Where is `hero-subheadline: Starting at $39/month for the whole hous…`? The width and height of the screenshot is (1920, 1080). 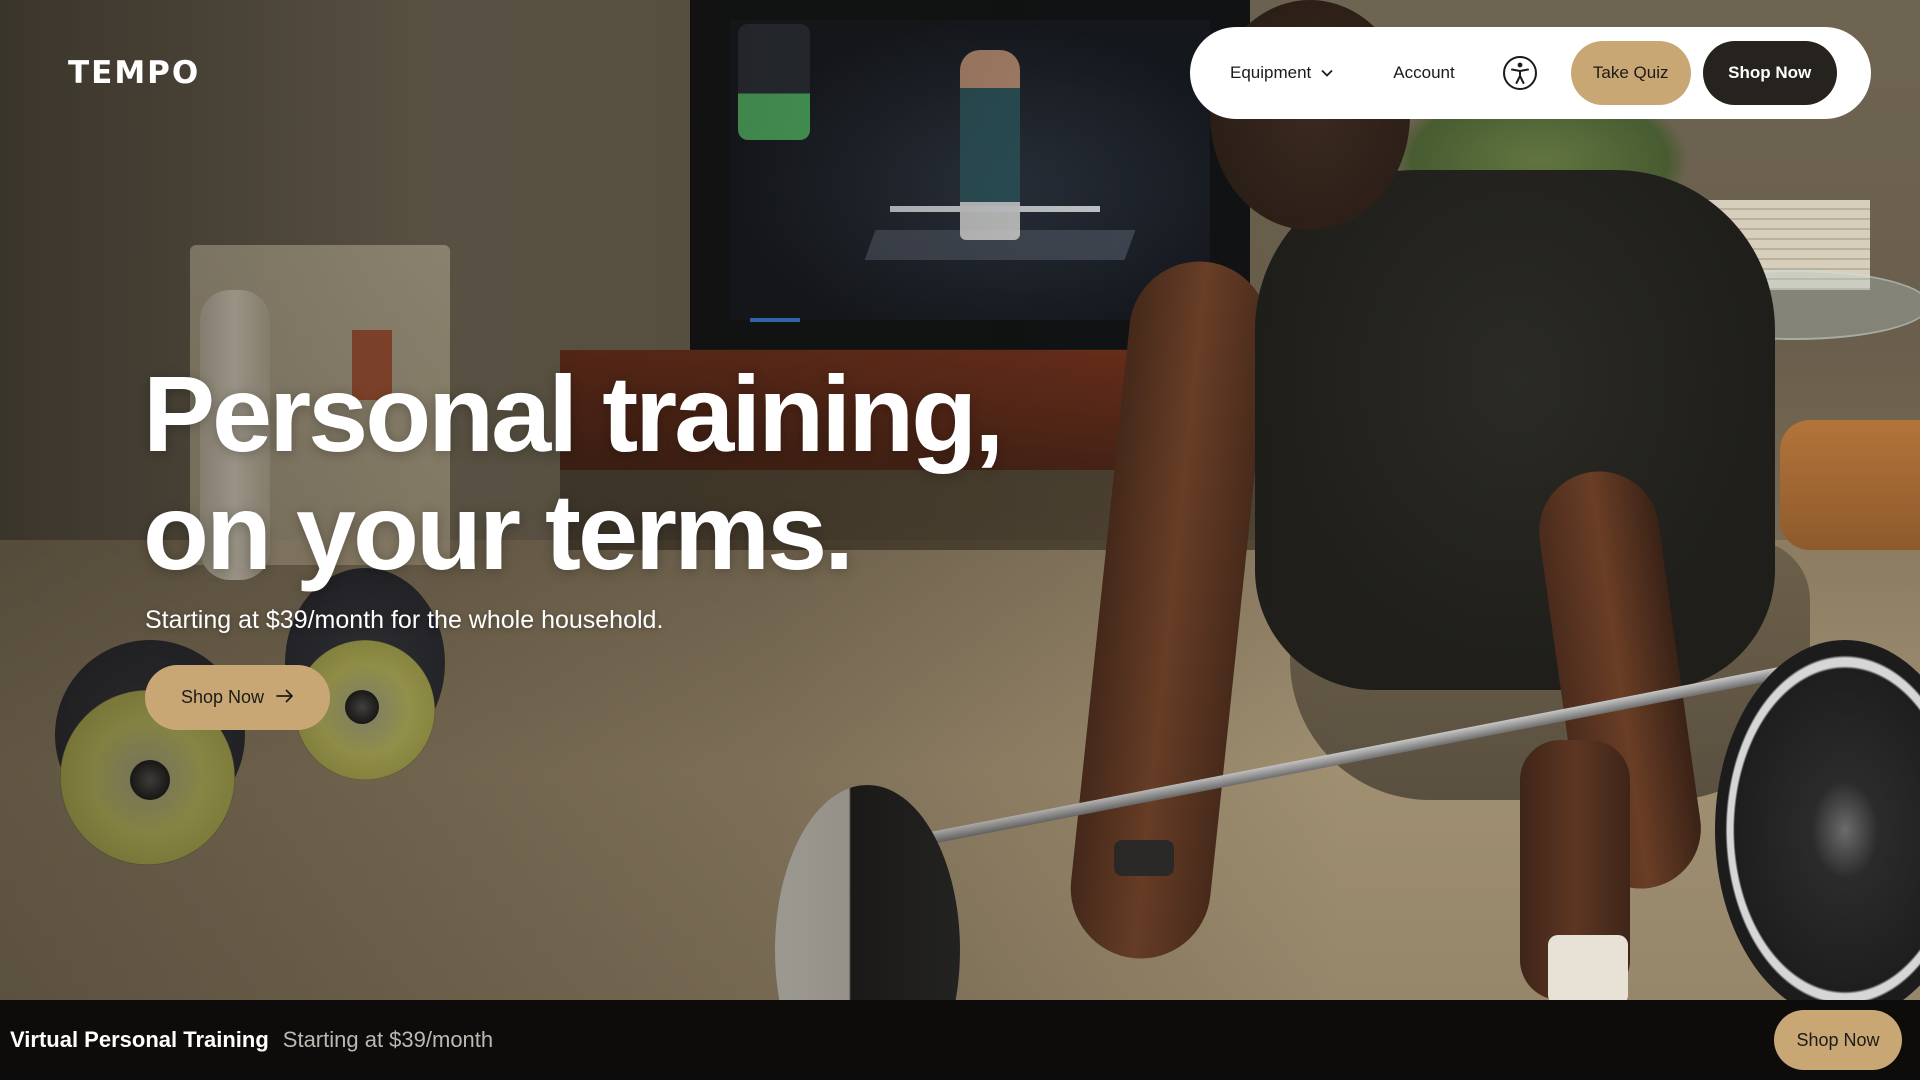 hero-subheadline: Starting at $39/month for the whole hous… is located at coordinates (404, 620).